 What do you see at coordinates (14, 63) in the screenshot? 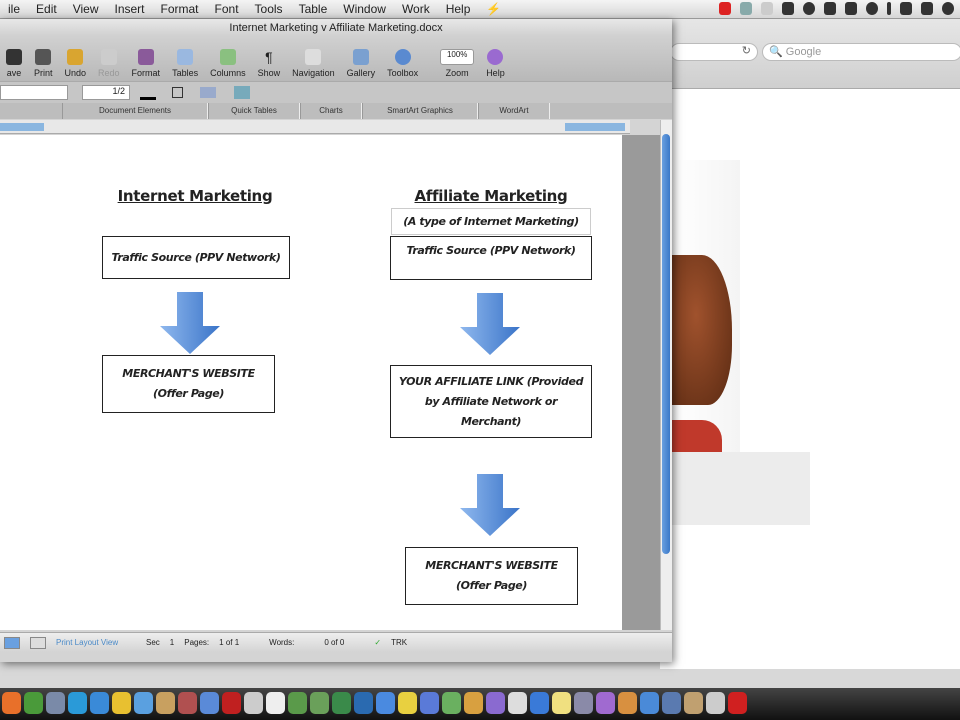
I see `save-button: ave` at bounding box center [14, 63].